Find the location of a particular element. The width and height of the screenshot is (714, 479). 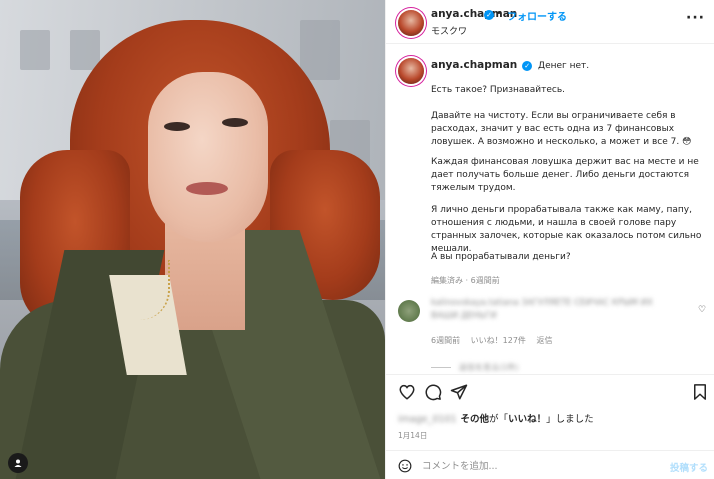

caption-paragraph: Есть такое? Признавайтесь. is located at coordinates (498, 90).